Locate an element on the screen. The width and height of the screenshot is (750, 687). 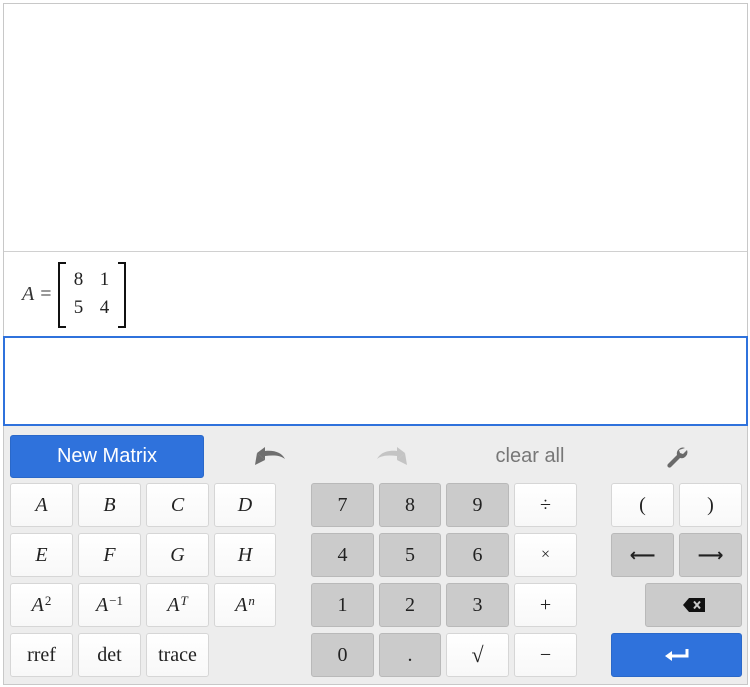
key-sqrt: √ is located at coordinates (477, 655).